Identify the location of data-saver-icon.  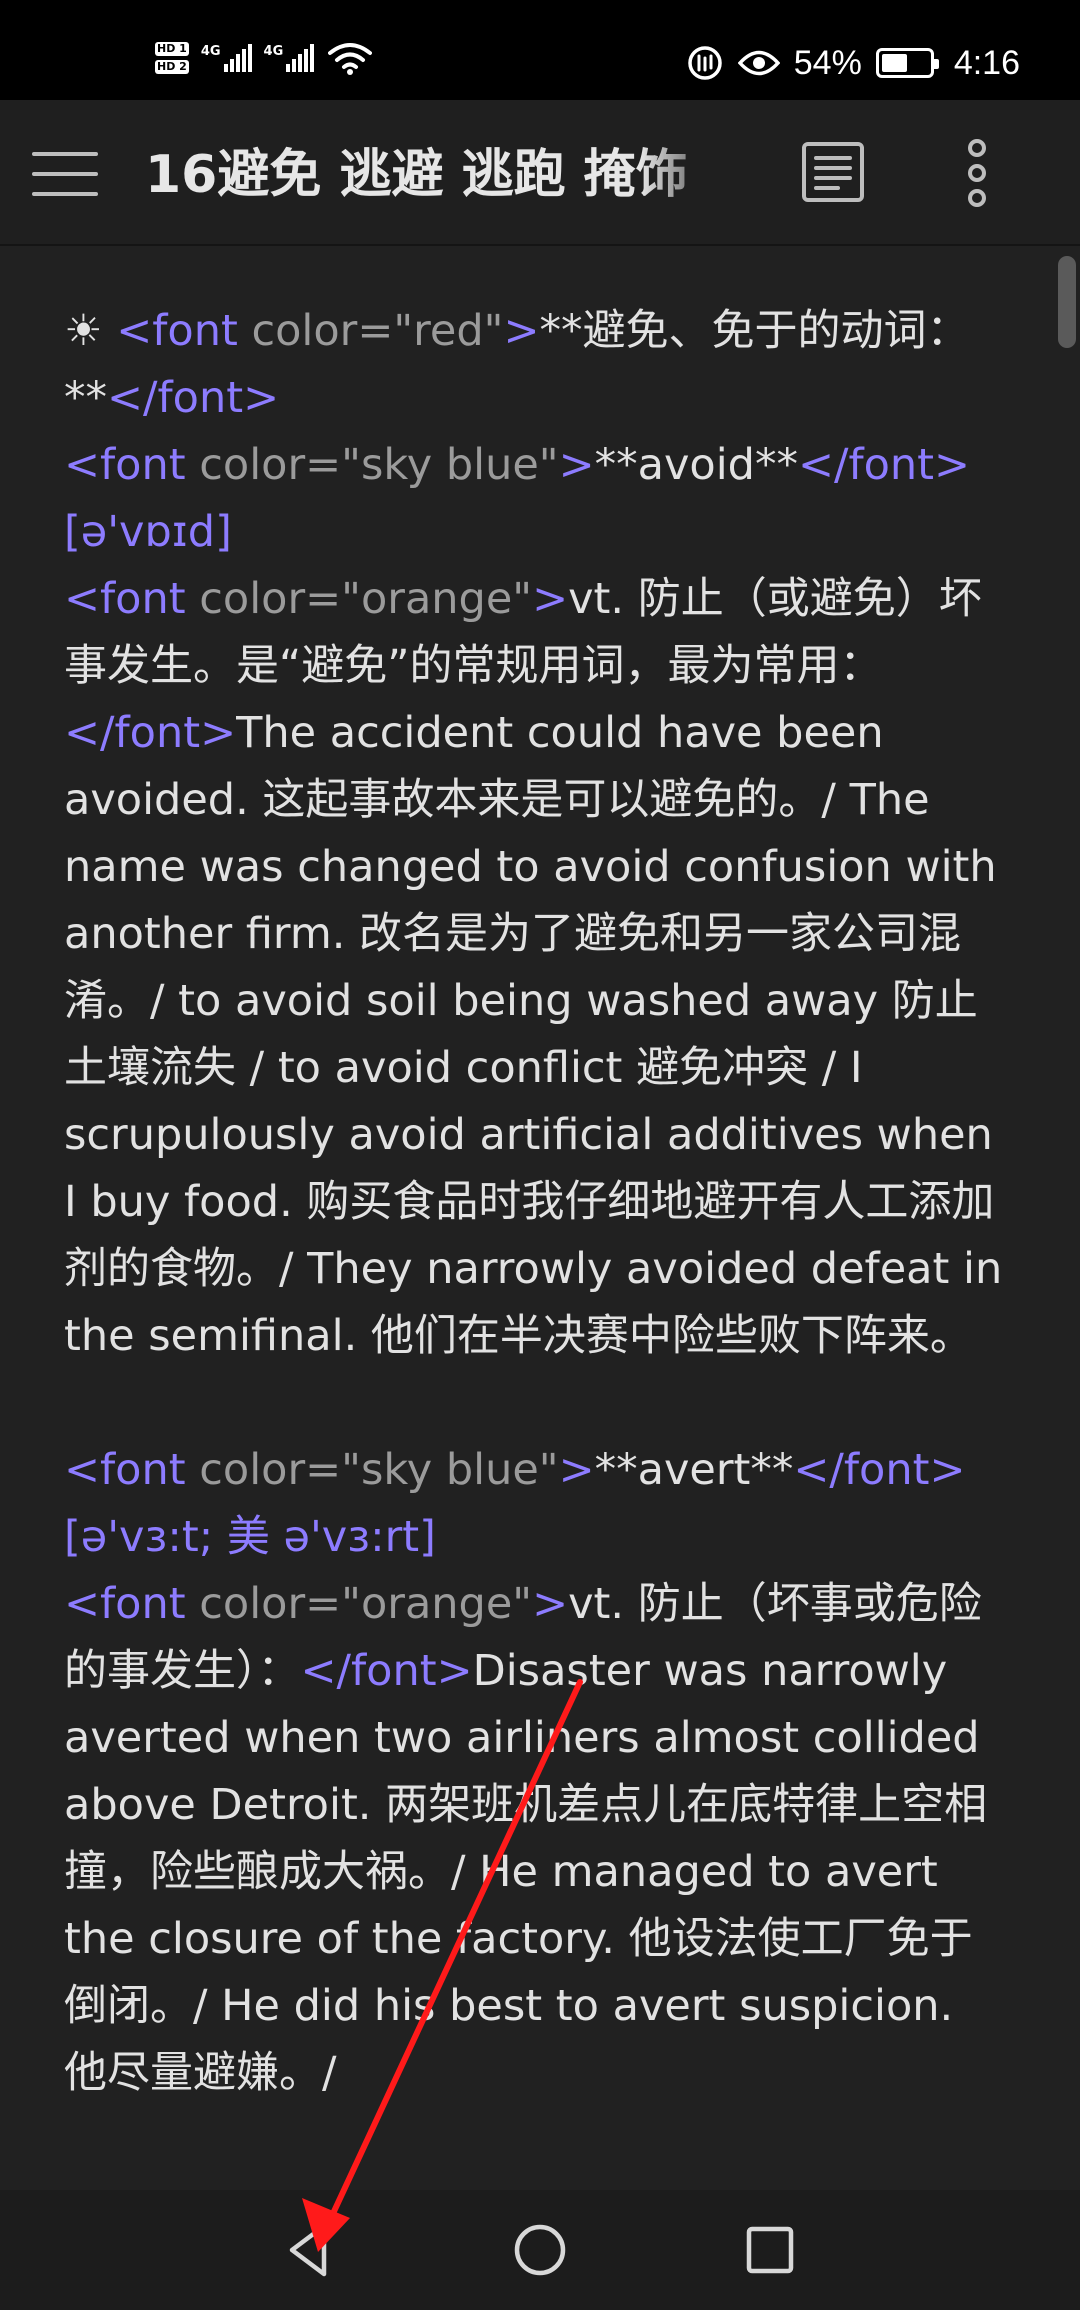
(705, 63).